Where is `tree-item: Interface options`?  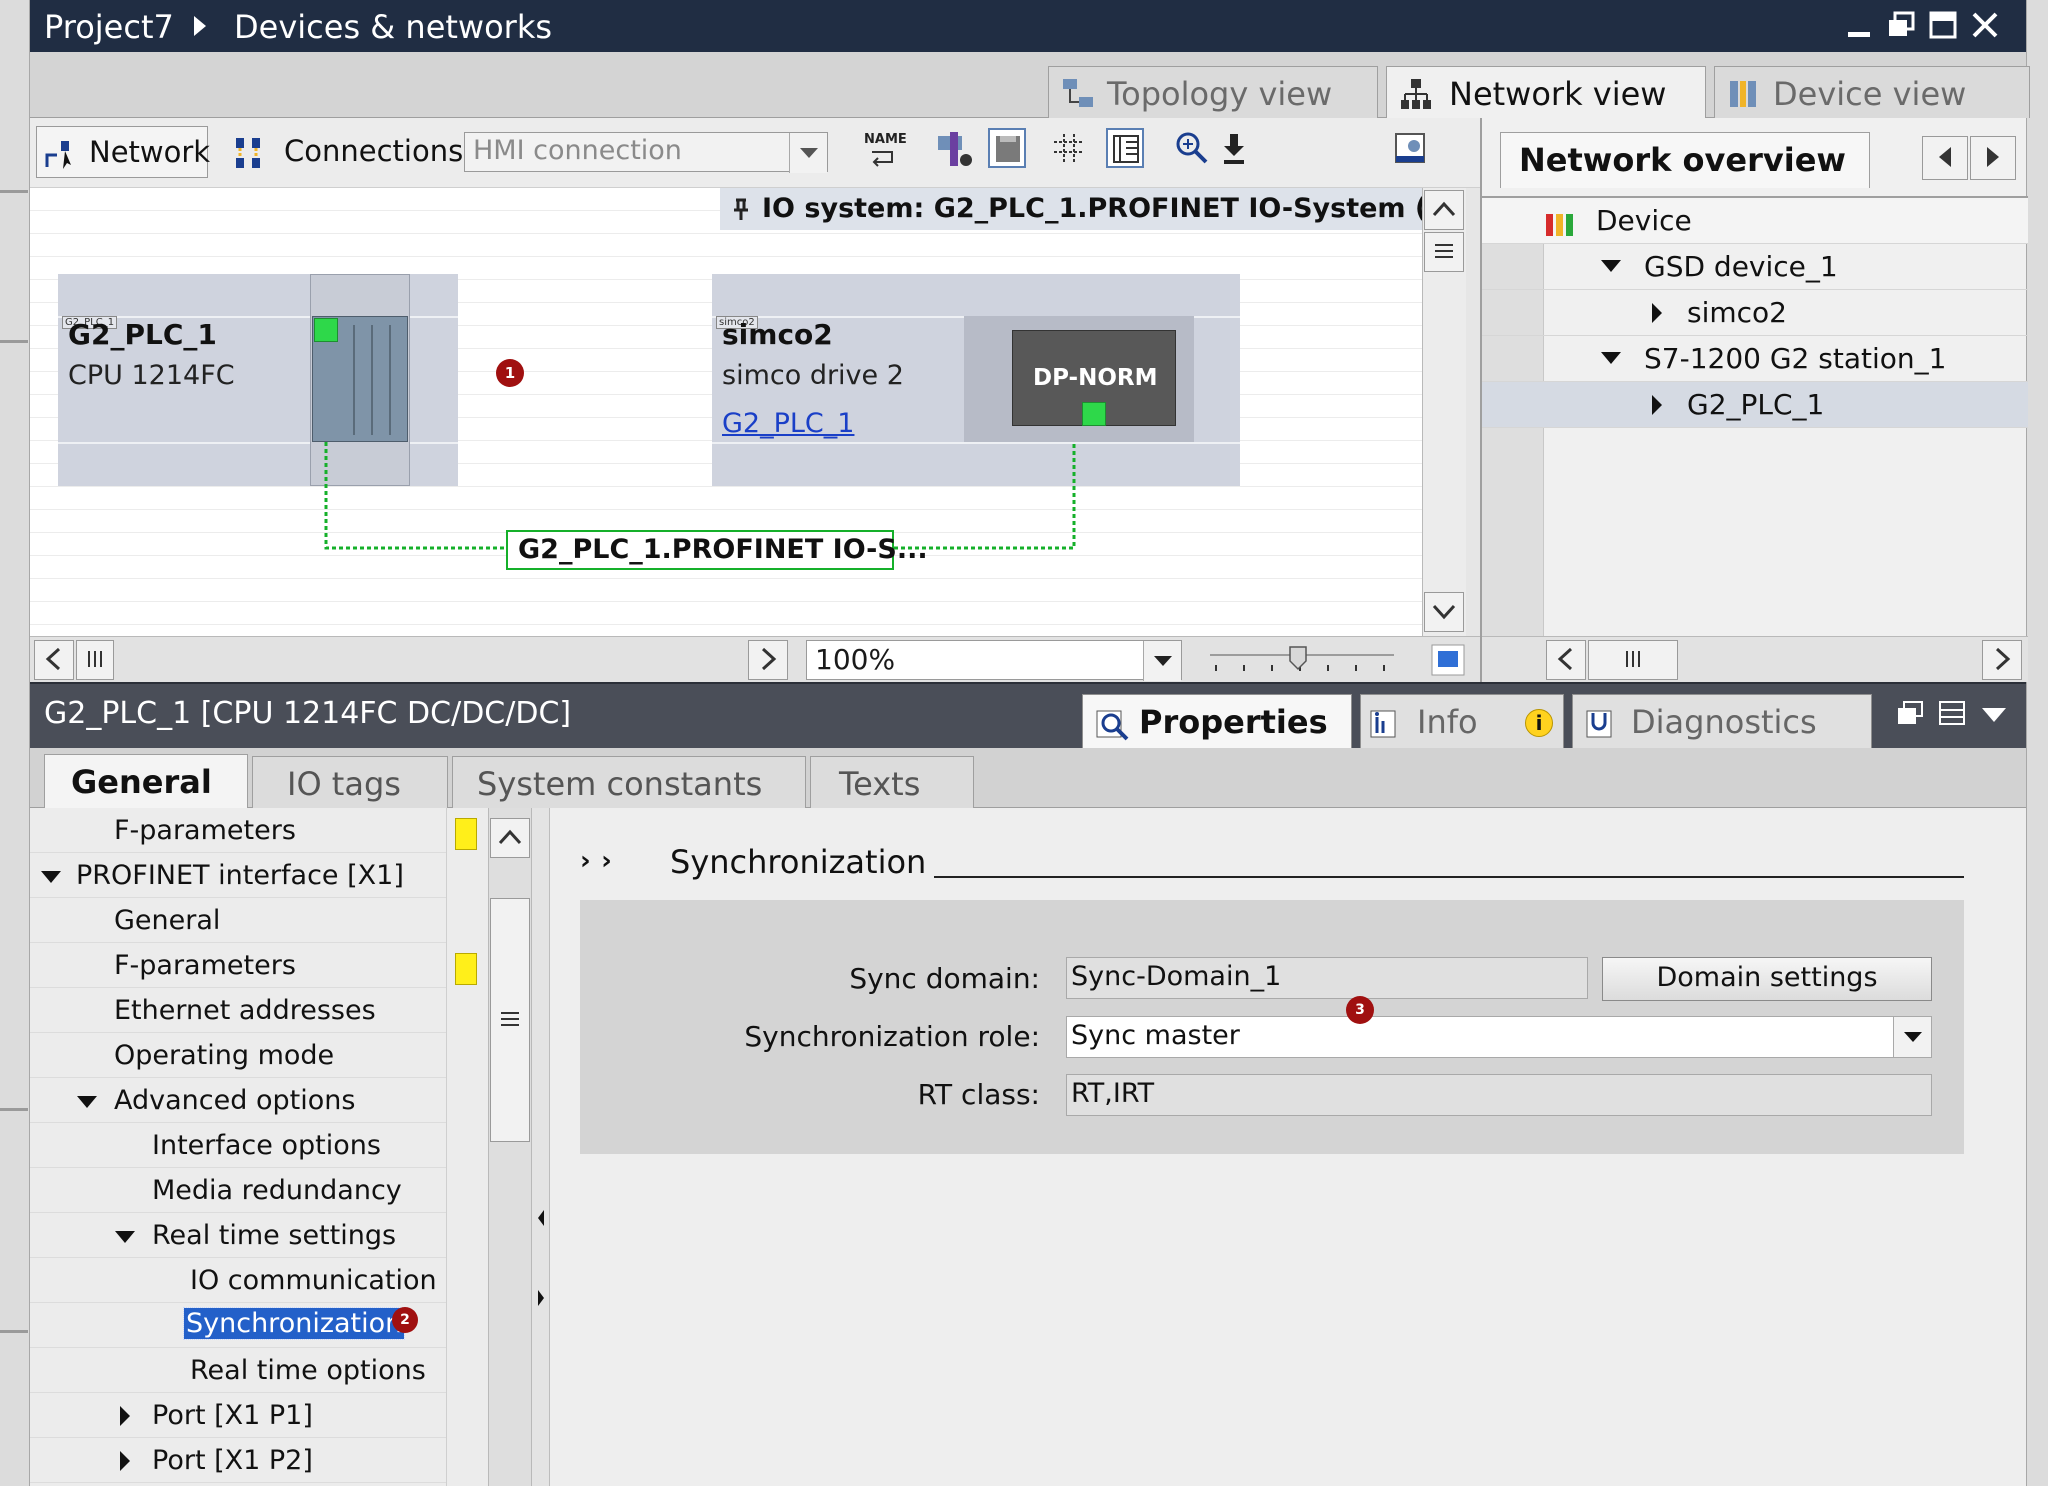 tree-item: Interface options is located at coordinates (238, 1145).